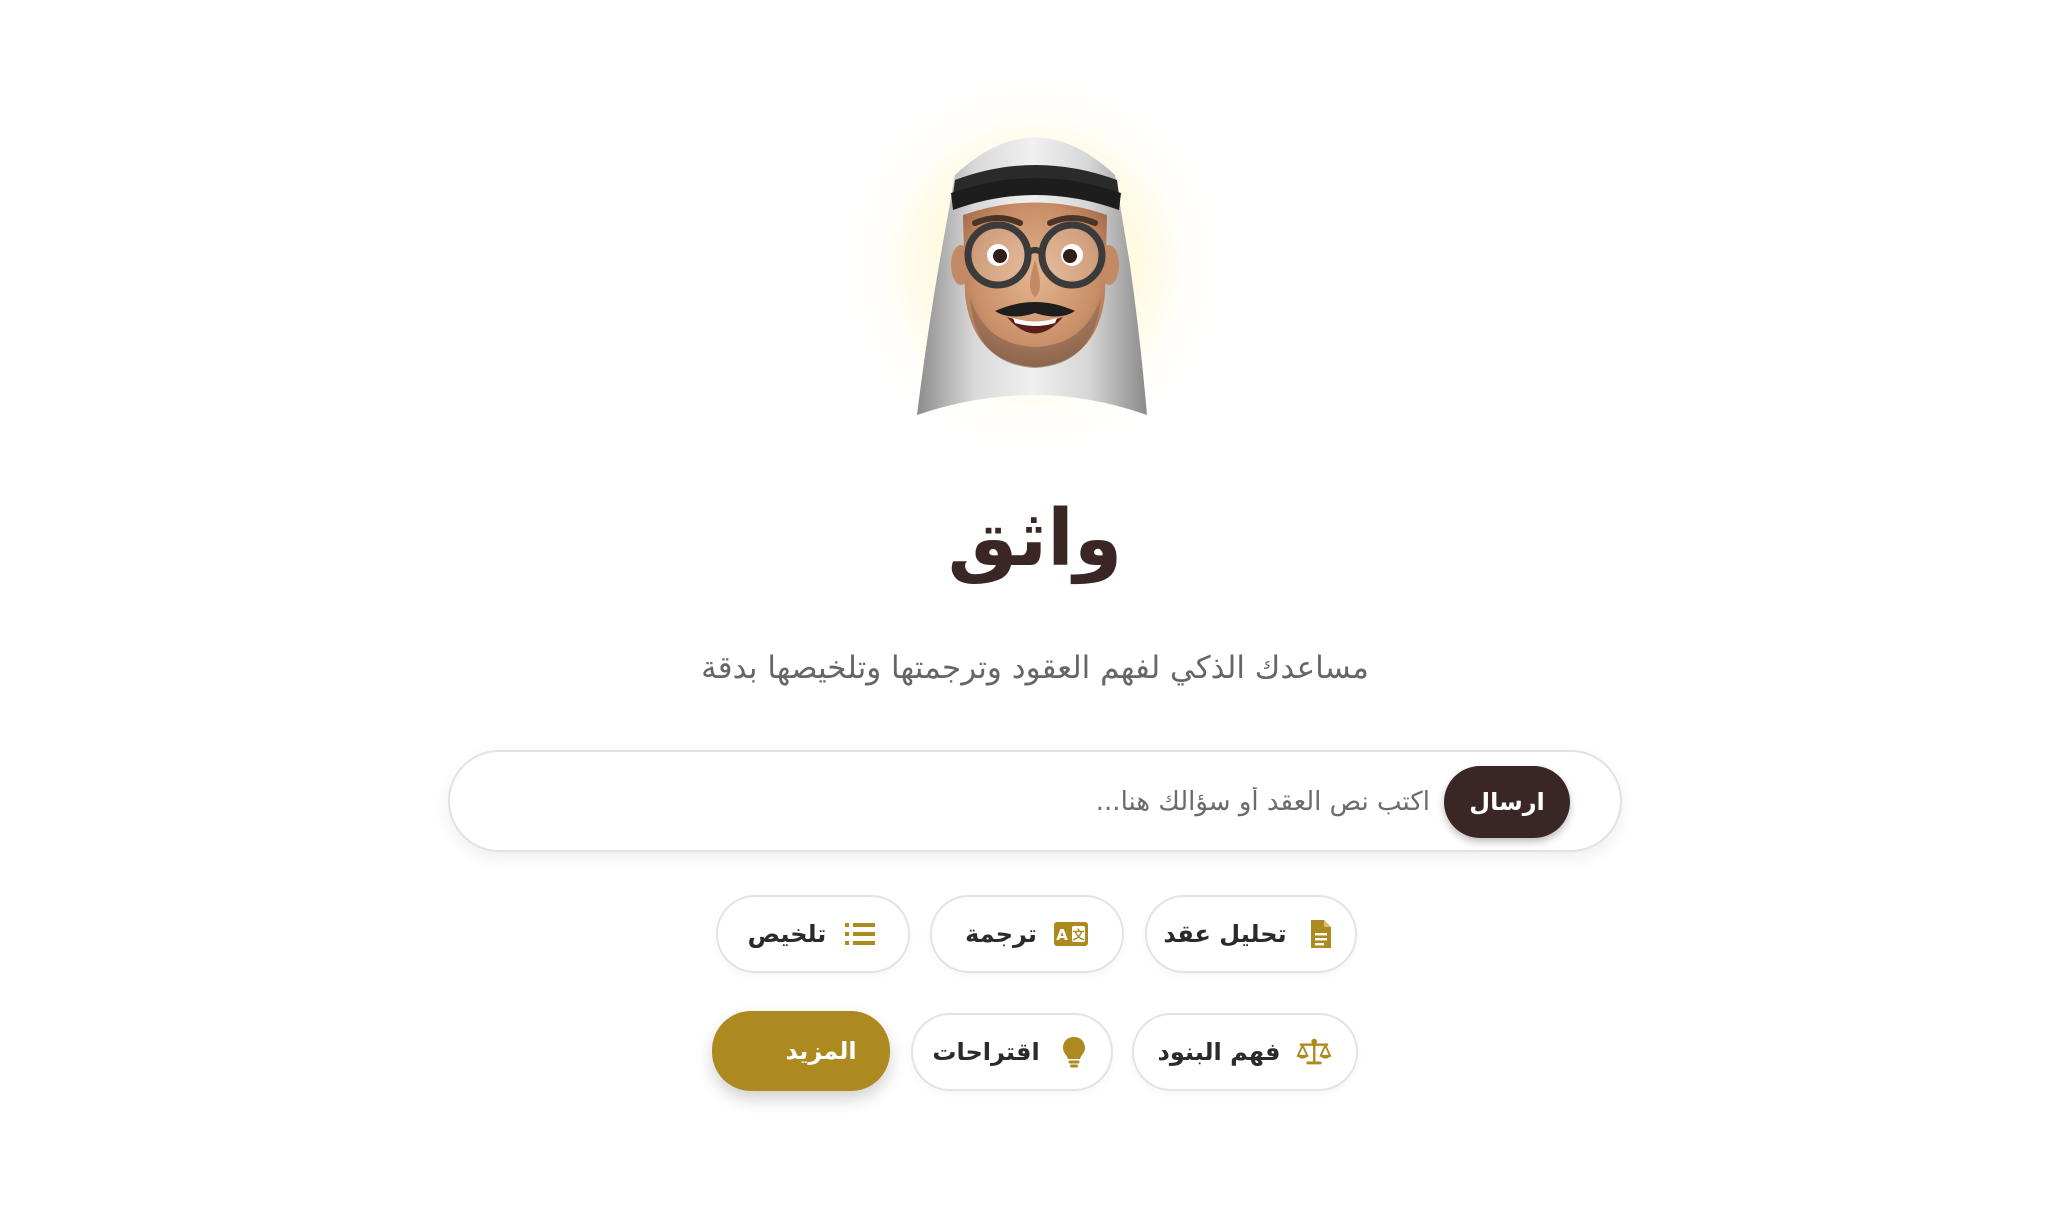  I want to click on svg-text: A, so click(1062, 935).